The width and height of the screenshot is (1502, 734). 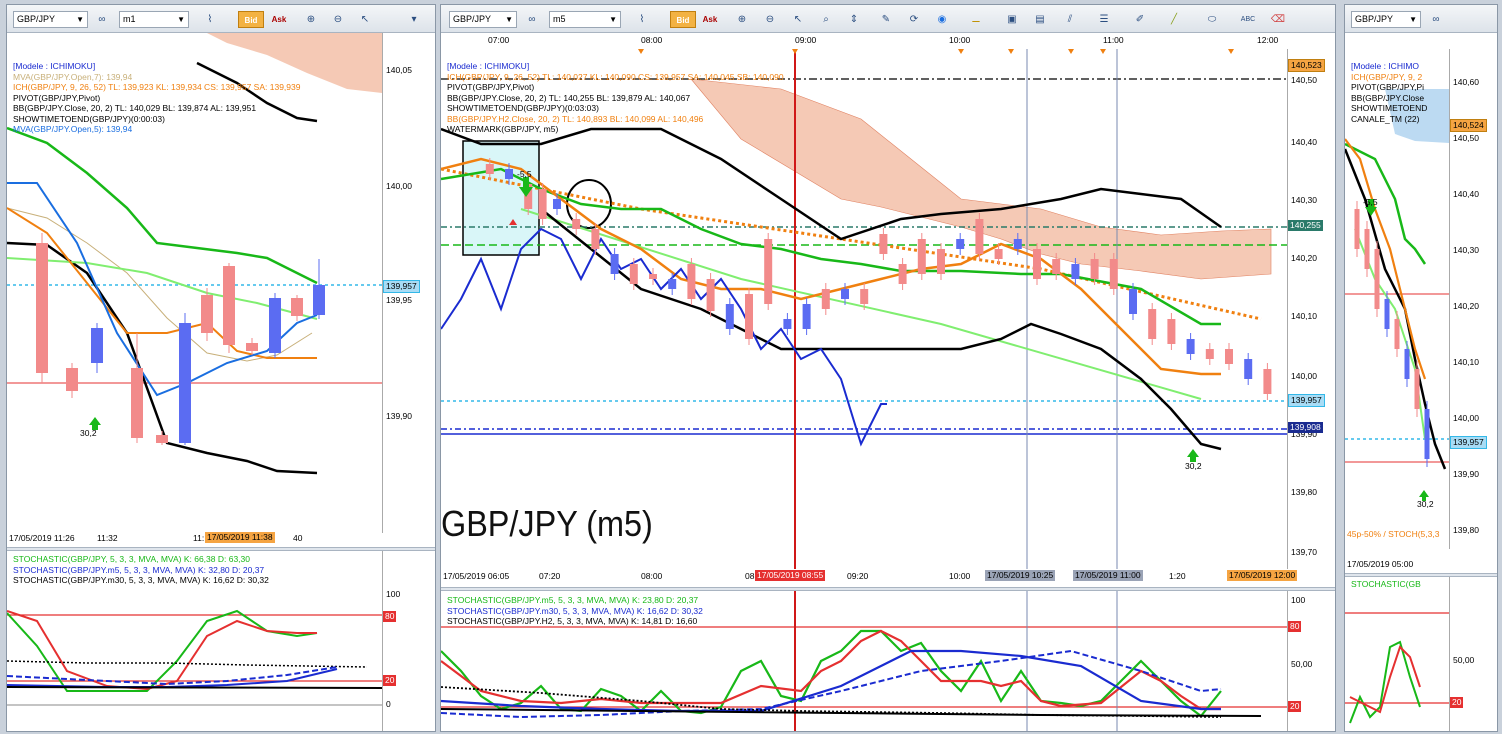 I want to click on trendline-icon: ╱, so click(x=1174, y=19).